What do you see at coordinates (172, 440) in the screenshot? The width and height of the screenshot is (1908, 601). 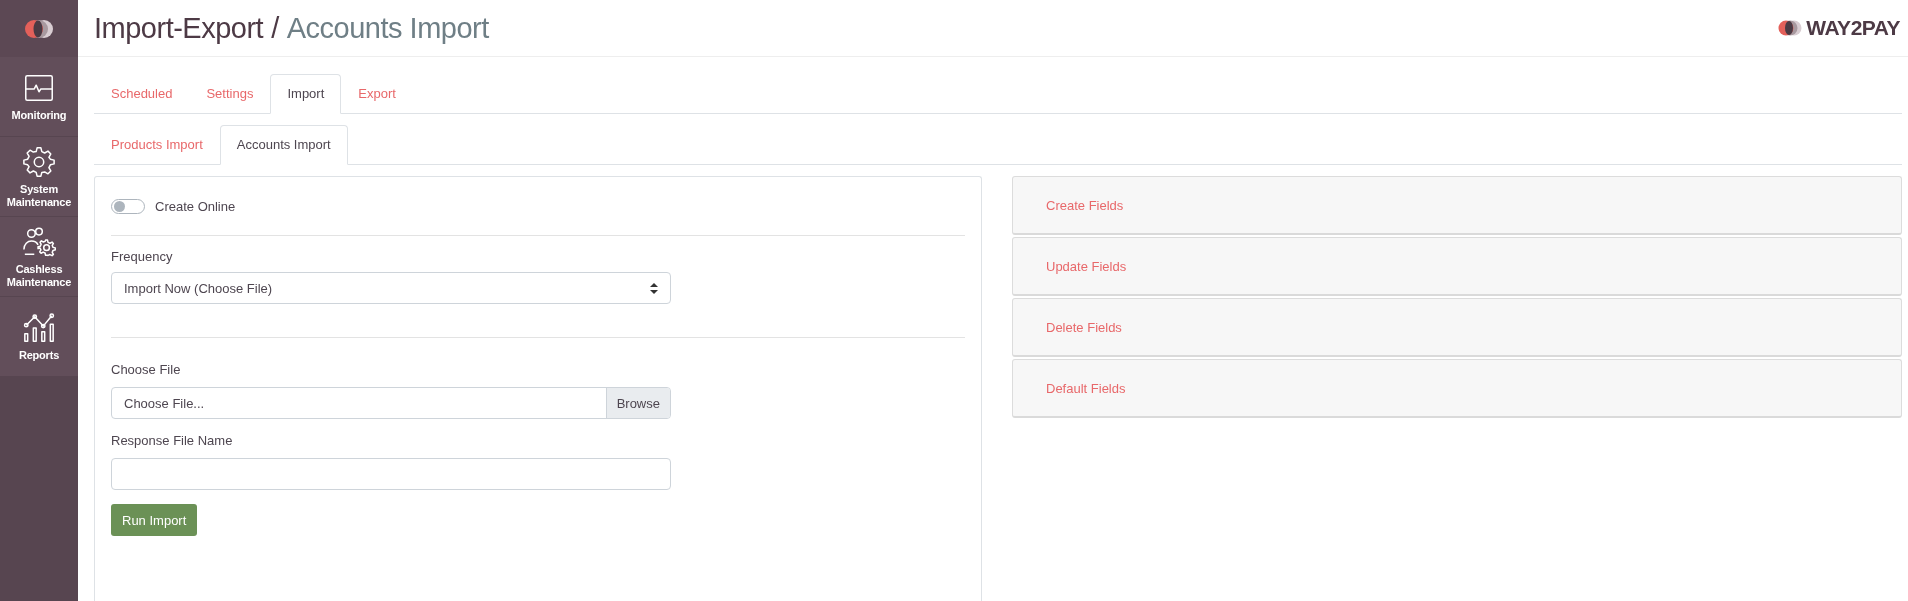 I see `field-label: Response File Name` at bounding box center [172, 440].